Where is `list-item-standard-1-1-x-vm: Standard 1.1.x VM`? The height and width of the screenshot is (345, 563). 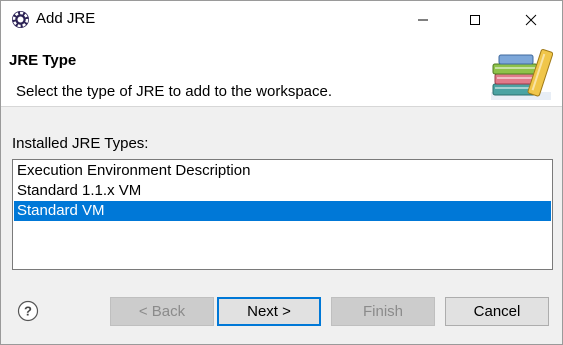
list-item-standard-1-1-x-vm: Standard 1.1.x VM is located at coordinates (282, 191).